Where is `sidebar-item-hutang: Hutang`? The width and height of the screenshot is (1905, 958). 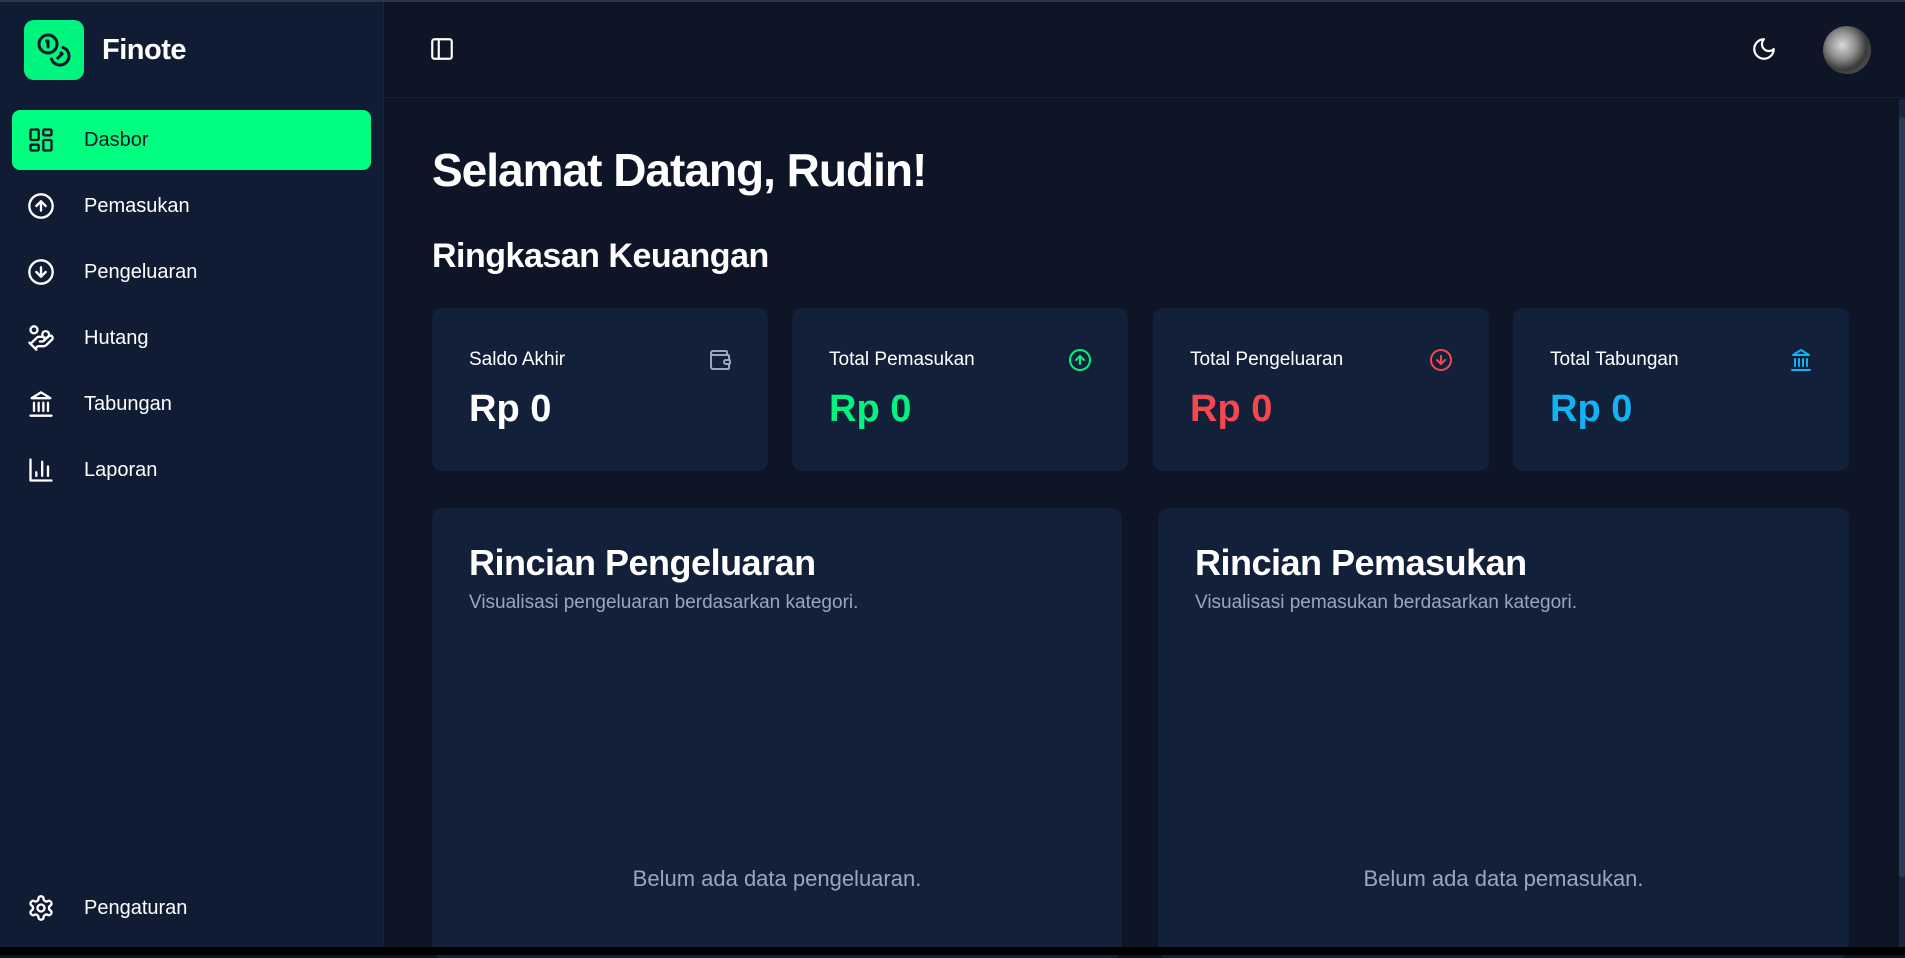
sidebar-item-hutang: Hutang is located at coordinates (191, 338).